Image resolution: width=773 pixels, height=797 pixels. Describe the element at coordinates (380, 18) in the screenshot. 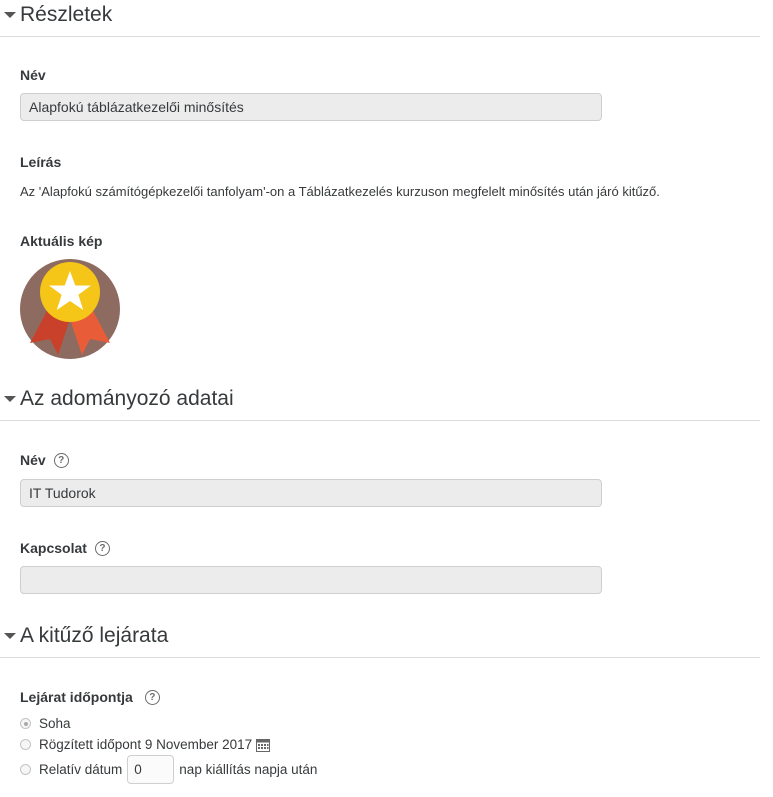

I see `section-header-details: Részletek` at that location.